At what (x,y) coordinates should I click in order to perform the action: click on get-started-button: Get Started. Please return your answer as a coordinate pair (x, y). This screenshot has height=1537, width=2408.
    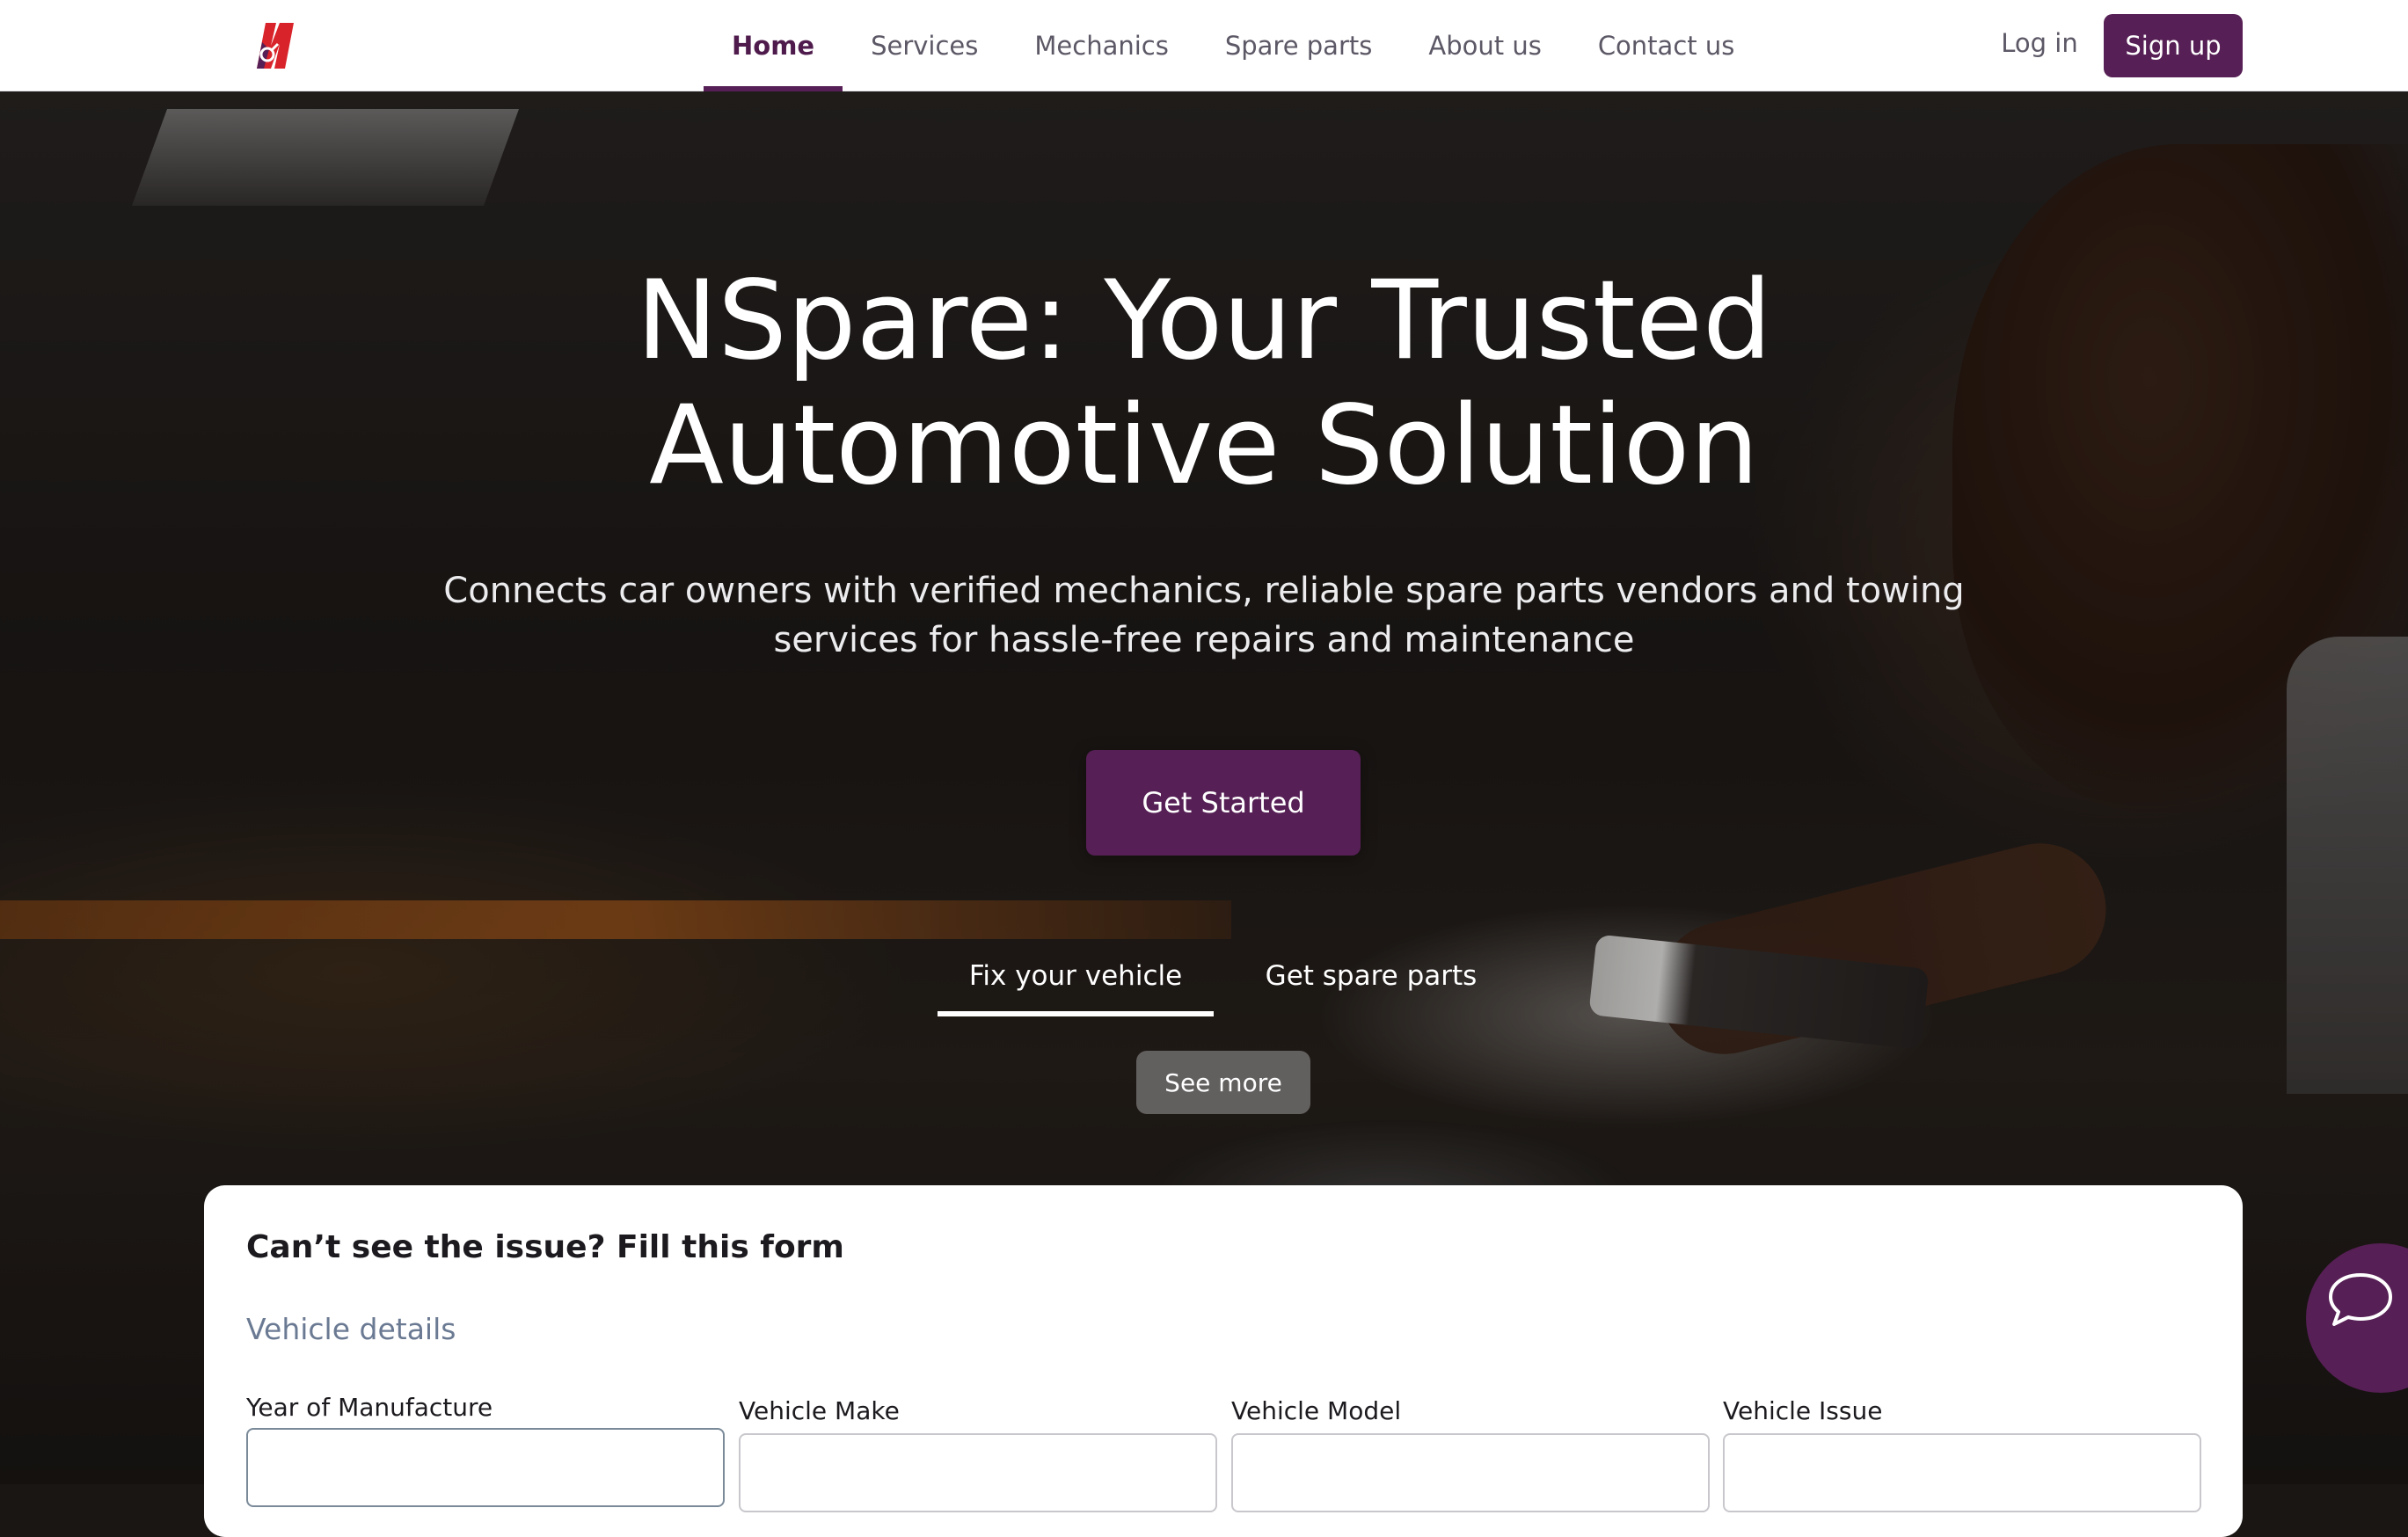
    Looking at the image, I should click on (1223, 803).